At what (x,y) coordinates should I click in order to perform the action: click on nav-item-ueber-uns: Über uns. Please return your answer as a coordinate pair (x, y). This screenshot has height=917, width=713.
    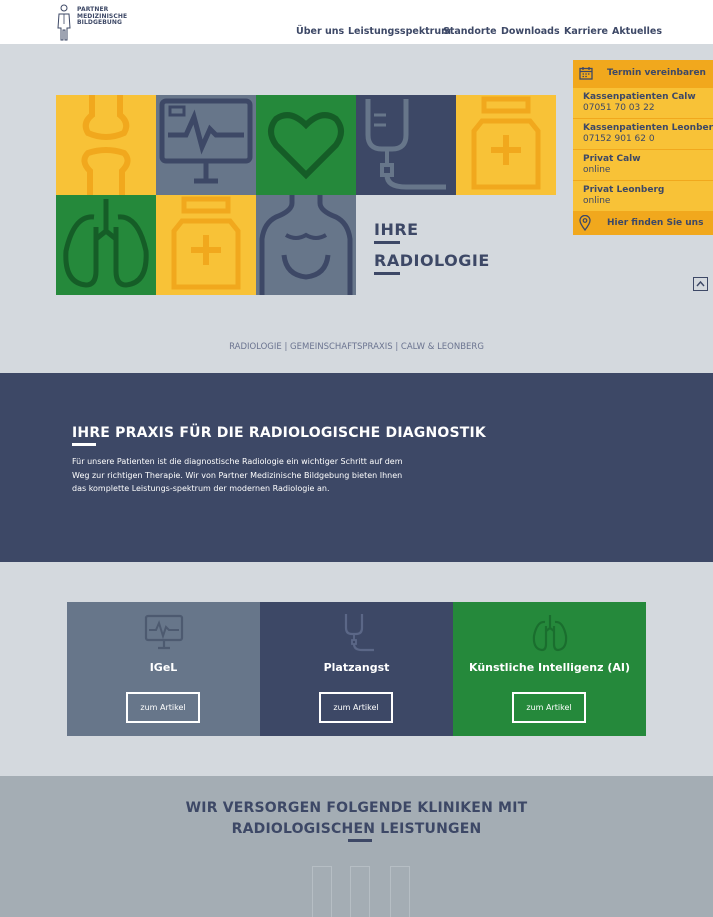
    Looking at the image, I should click on (320, 31).